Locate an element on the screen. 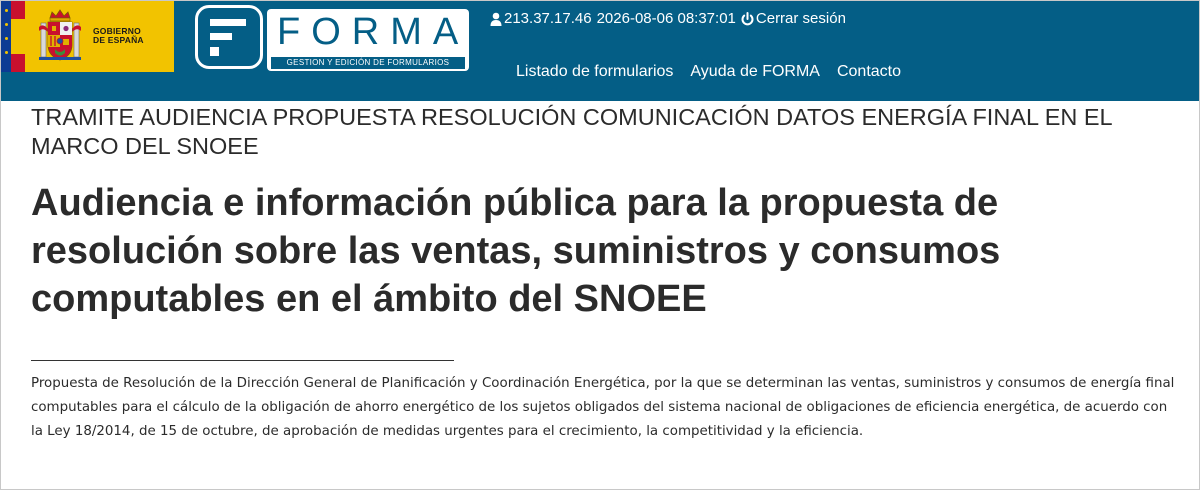 This screenshot has height=490, width=1200. forma-subtitle: GESTION Y EDICIÓN DE FORMULARIOS is located at coordinates (368, 63).